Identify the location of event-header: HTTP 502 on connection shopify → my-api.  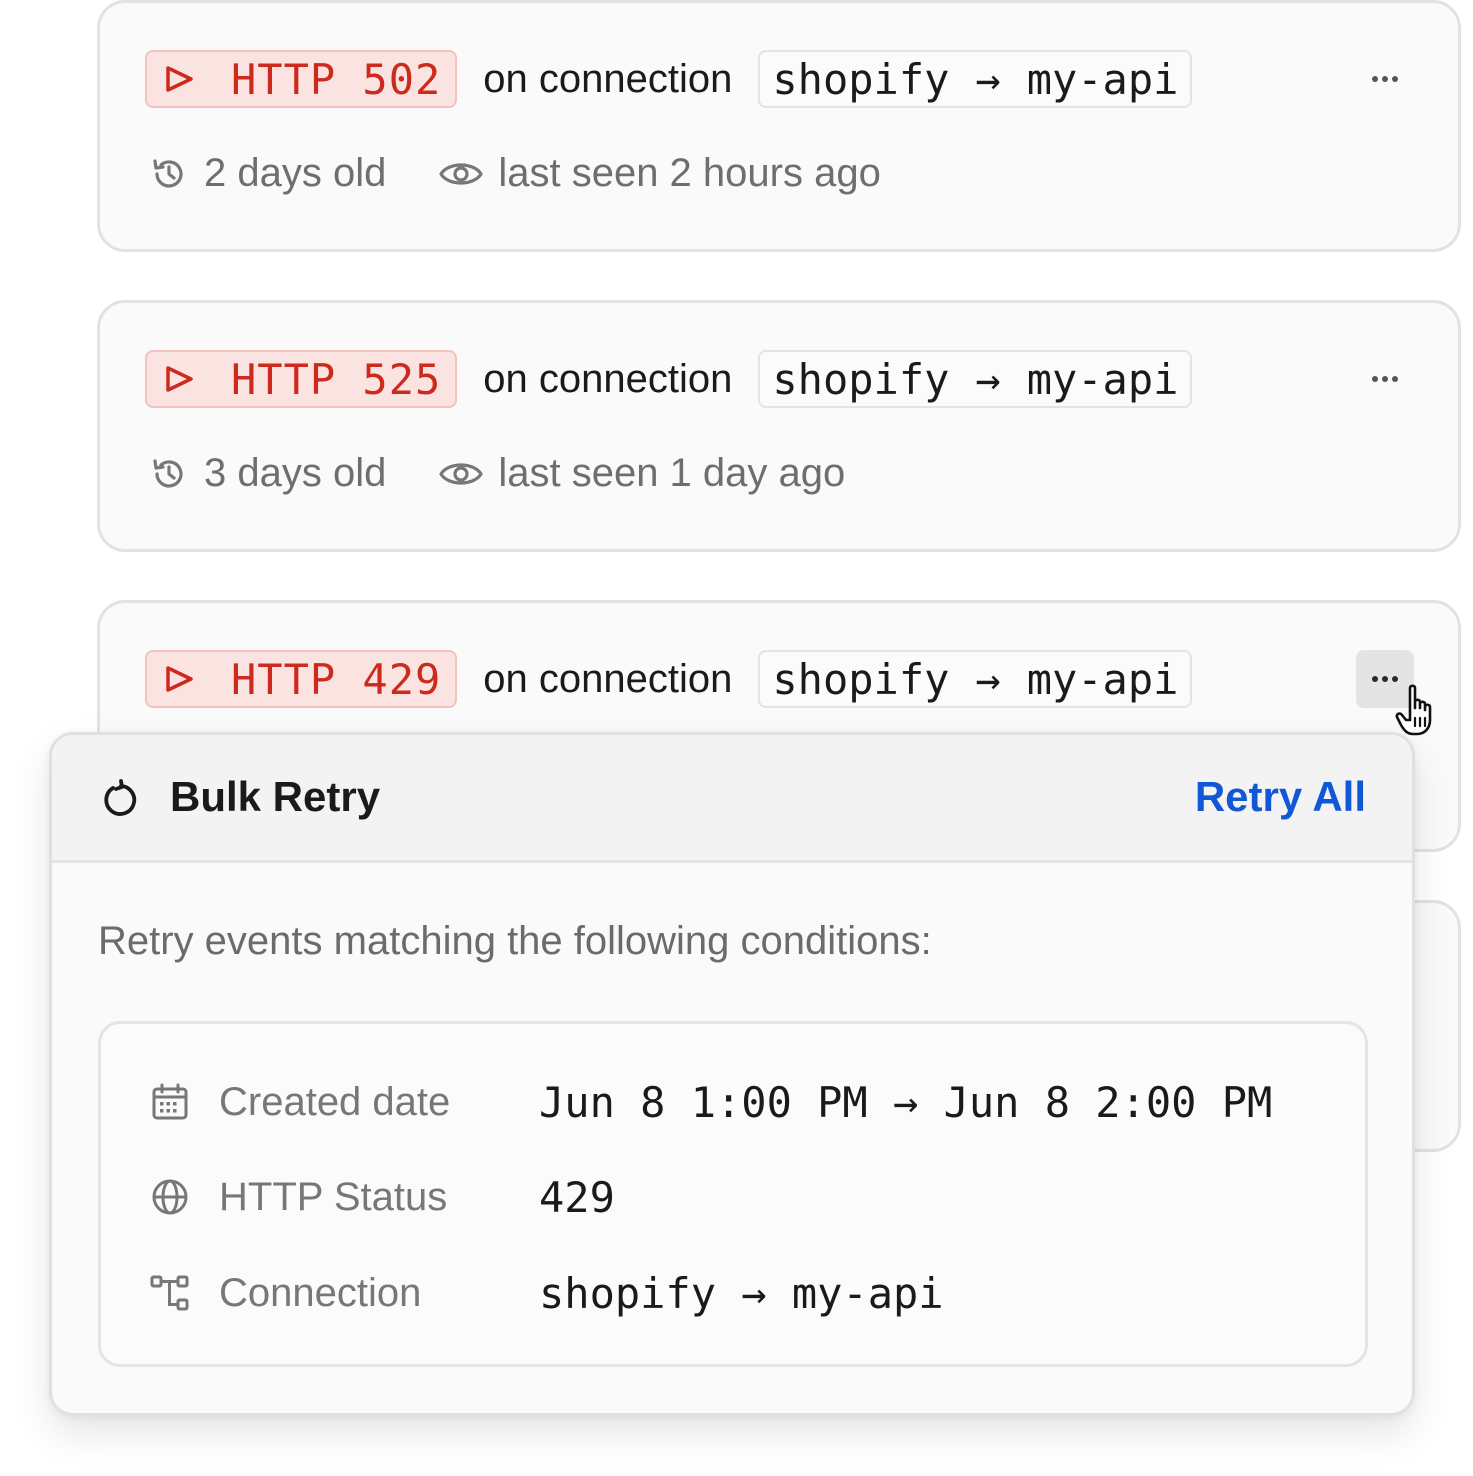
(669, 79).